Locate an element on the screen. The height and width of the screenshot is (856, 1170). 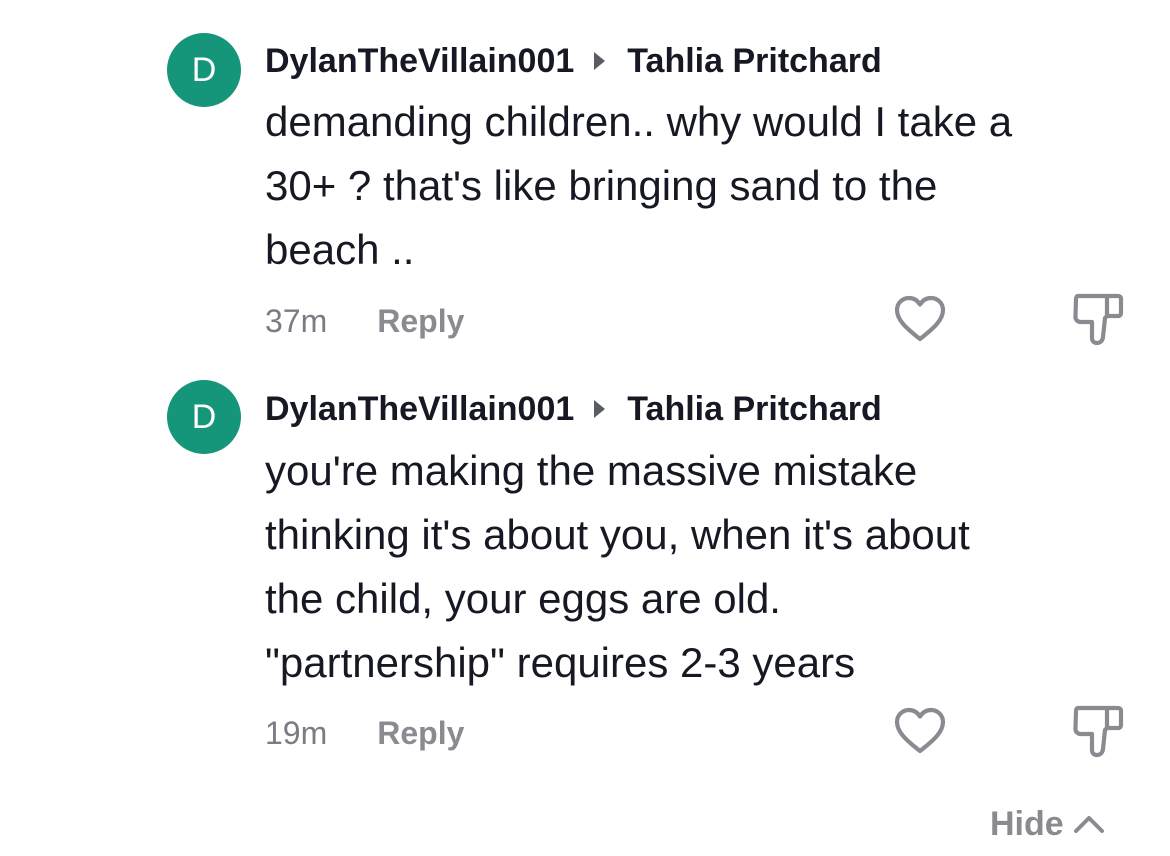
comment-time: 37m is located at coordinates (296, 320).